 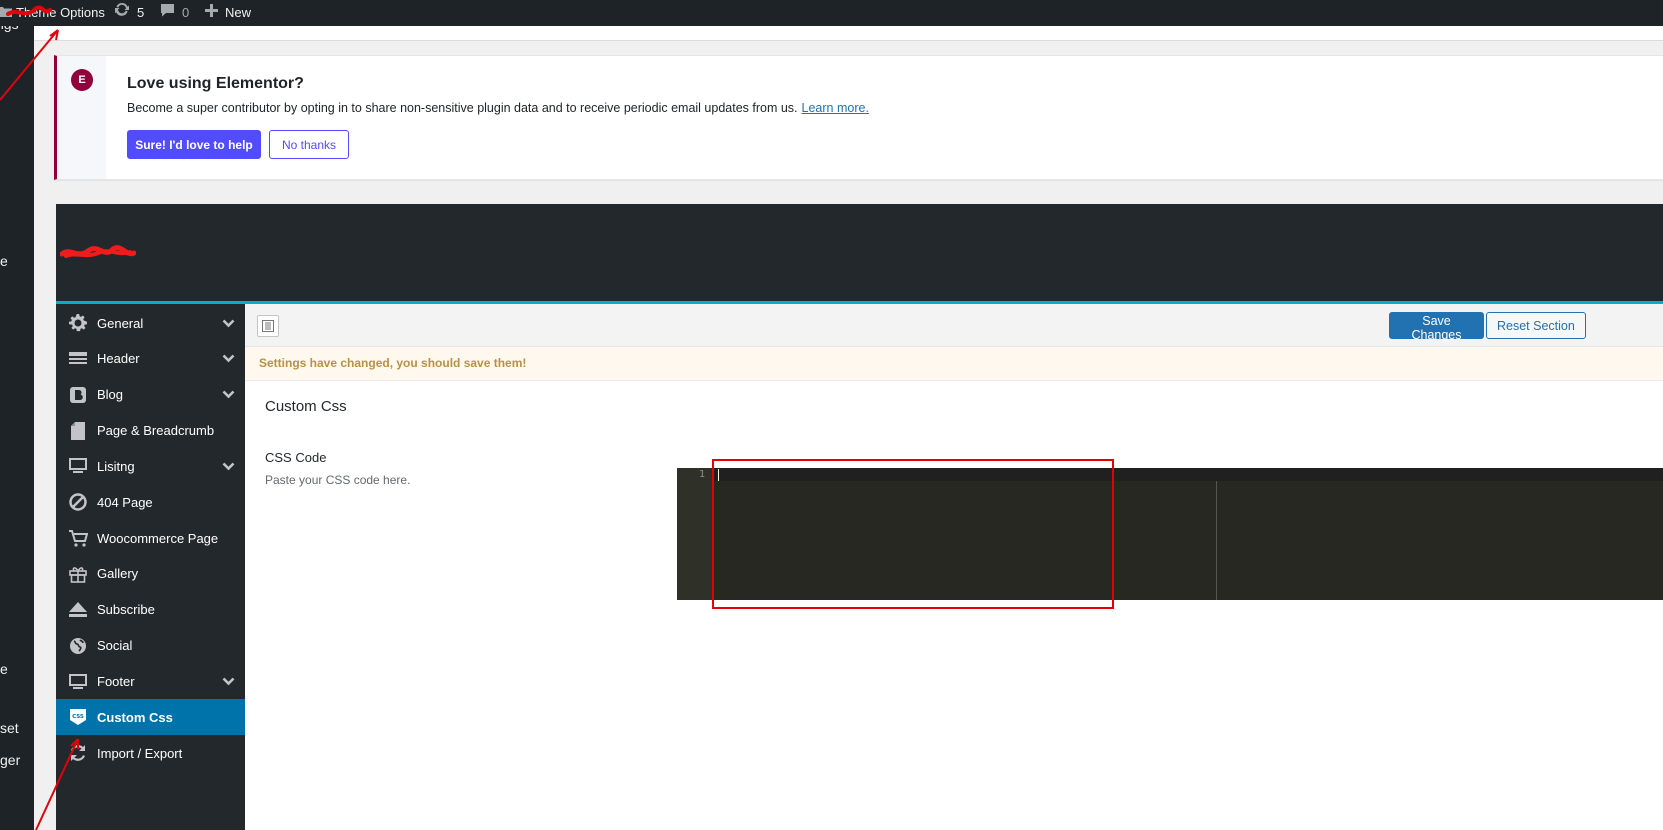 I want to click on ban-icon, so click(x=78, y=502).